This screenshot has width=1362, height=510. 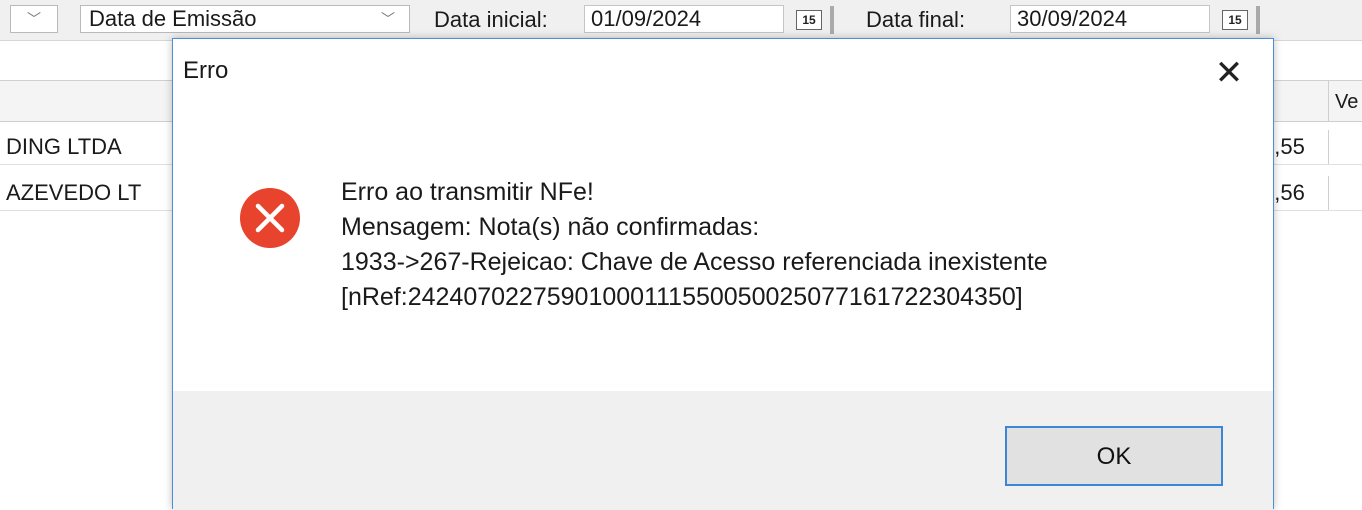 What do you see at coordinates (64, 146) in the screenshot?
I see `row-name: DING LTDA` at bounding box center [64, 146].